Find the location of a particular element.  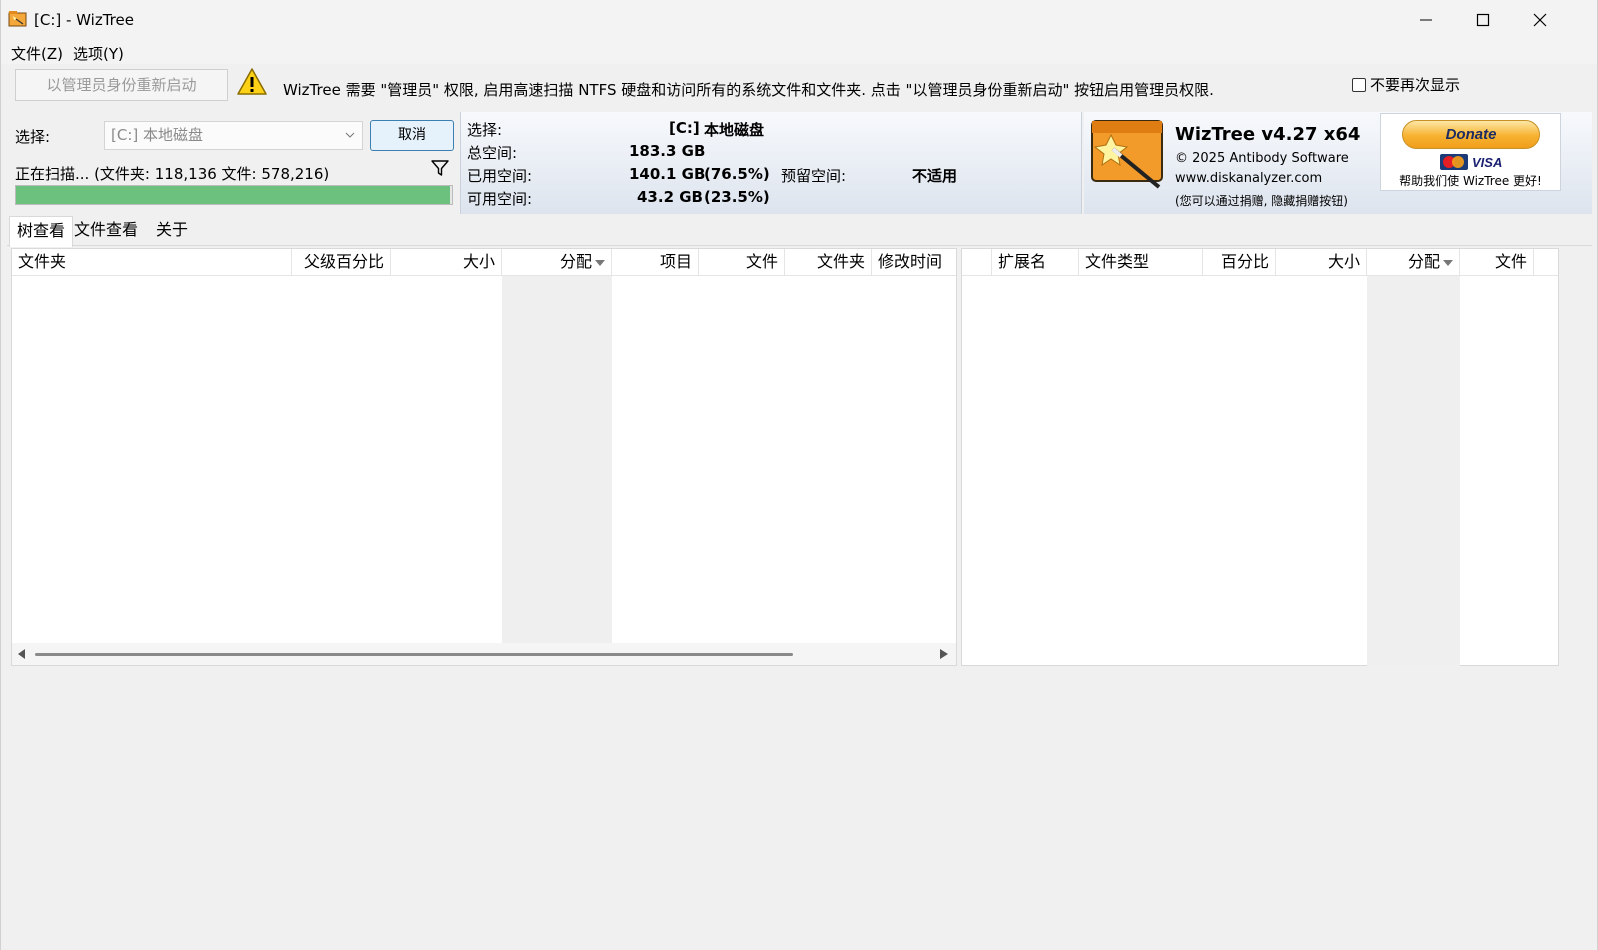

drive-name: 本地磁盘 is located at coordinates (734, 130).